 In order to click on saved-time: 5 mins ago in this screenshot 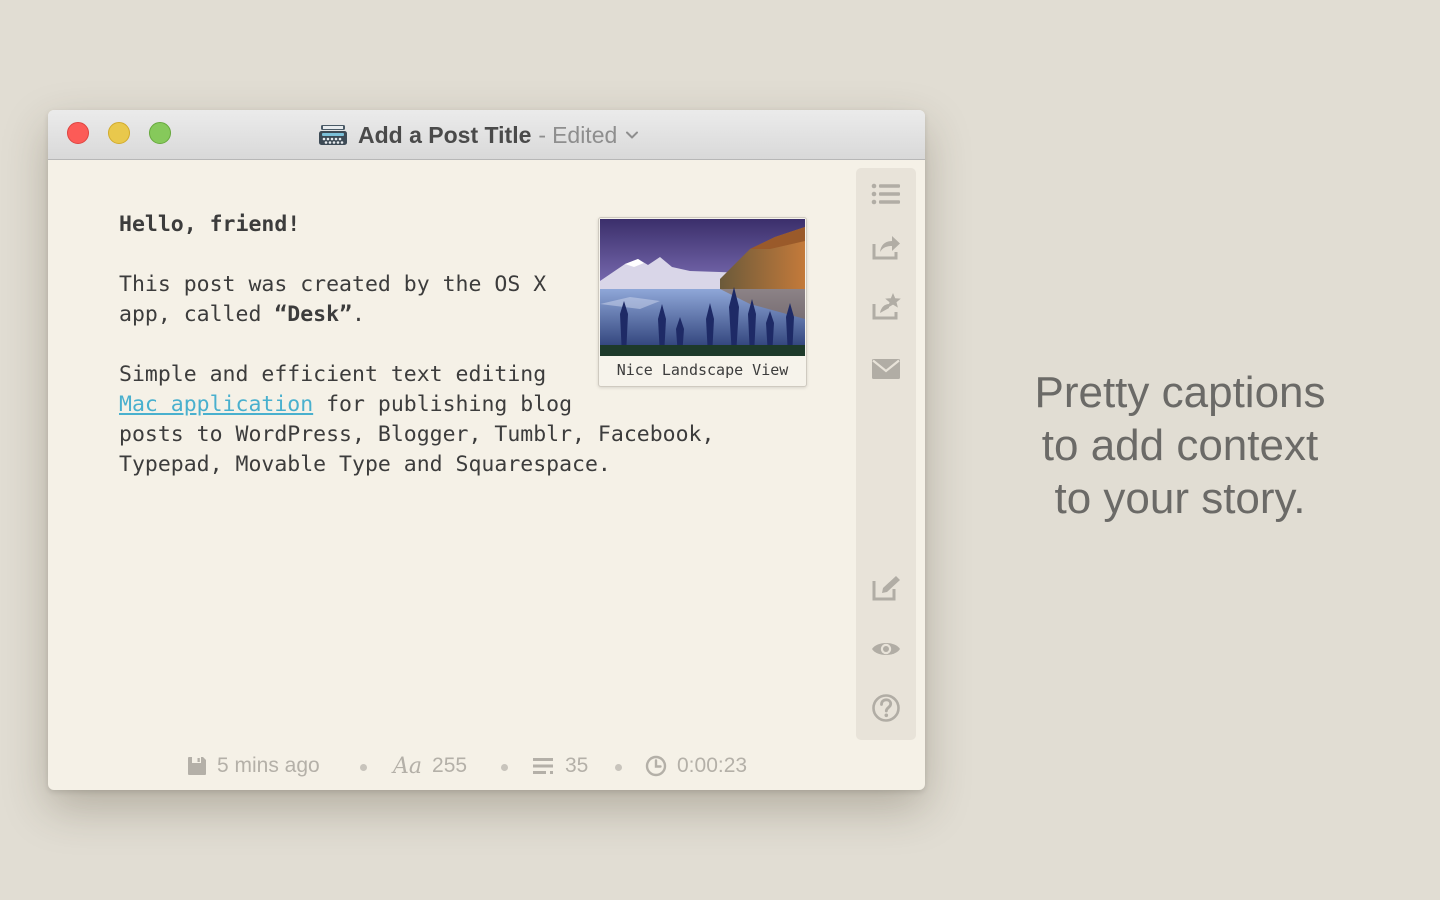, I will do `click(268, 765)`.